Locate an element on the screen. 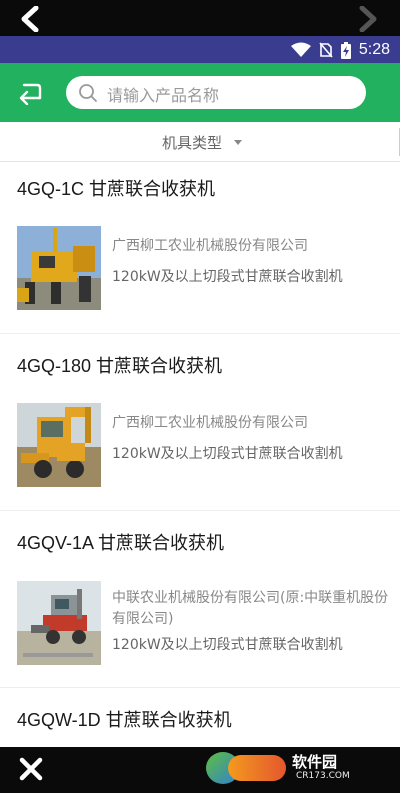 The width and height of the screenshot is (400, 793). search-placeholder: 请输入产品名称 is located at coordinates (163, 95).